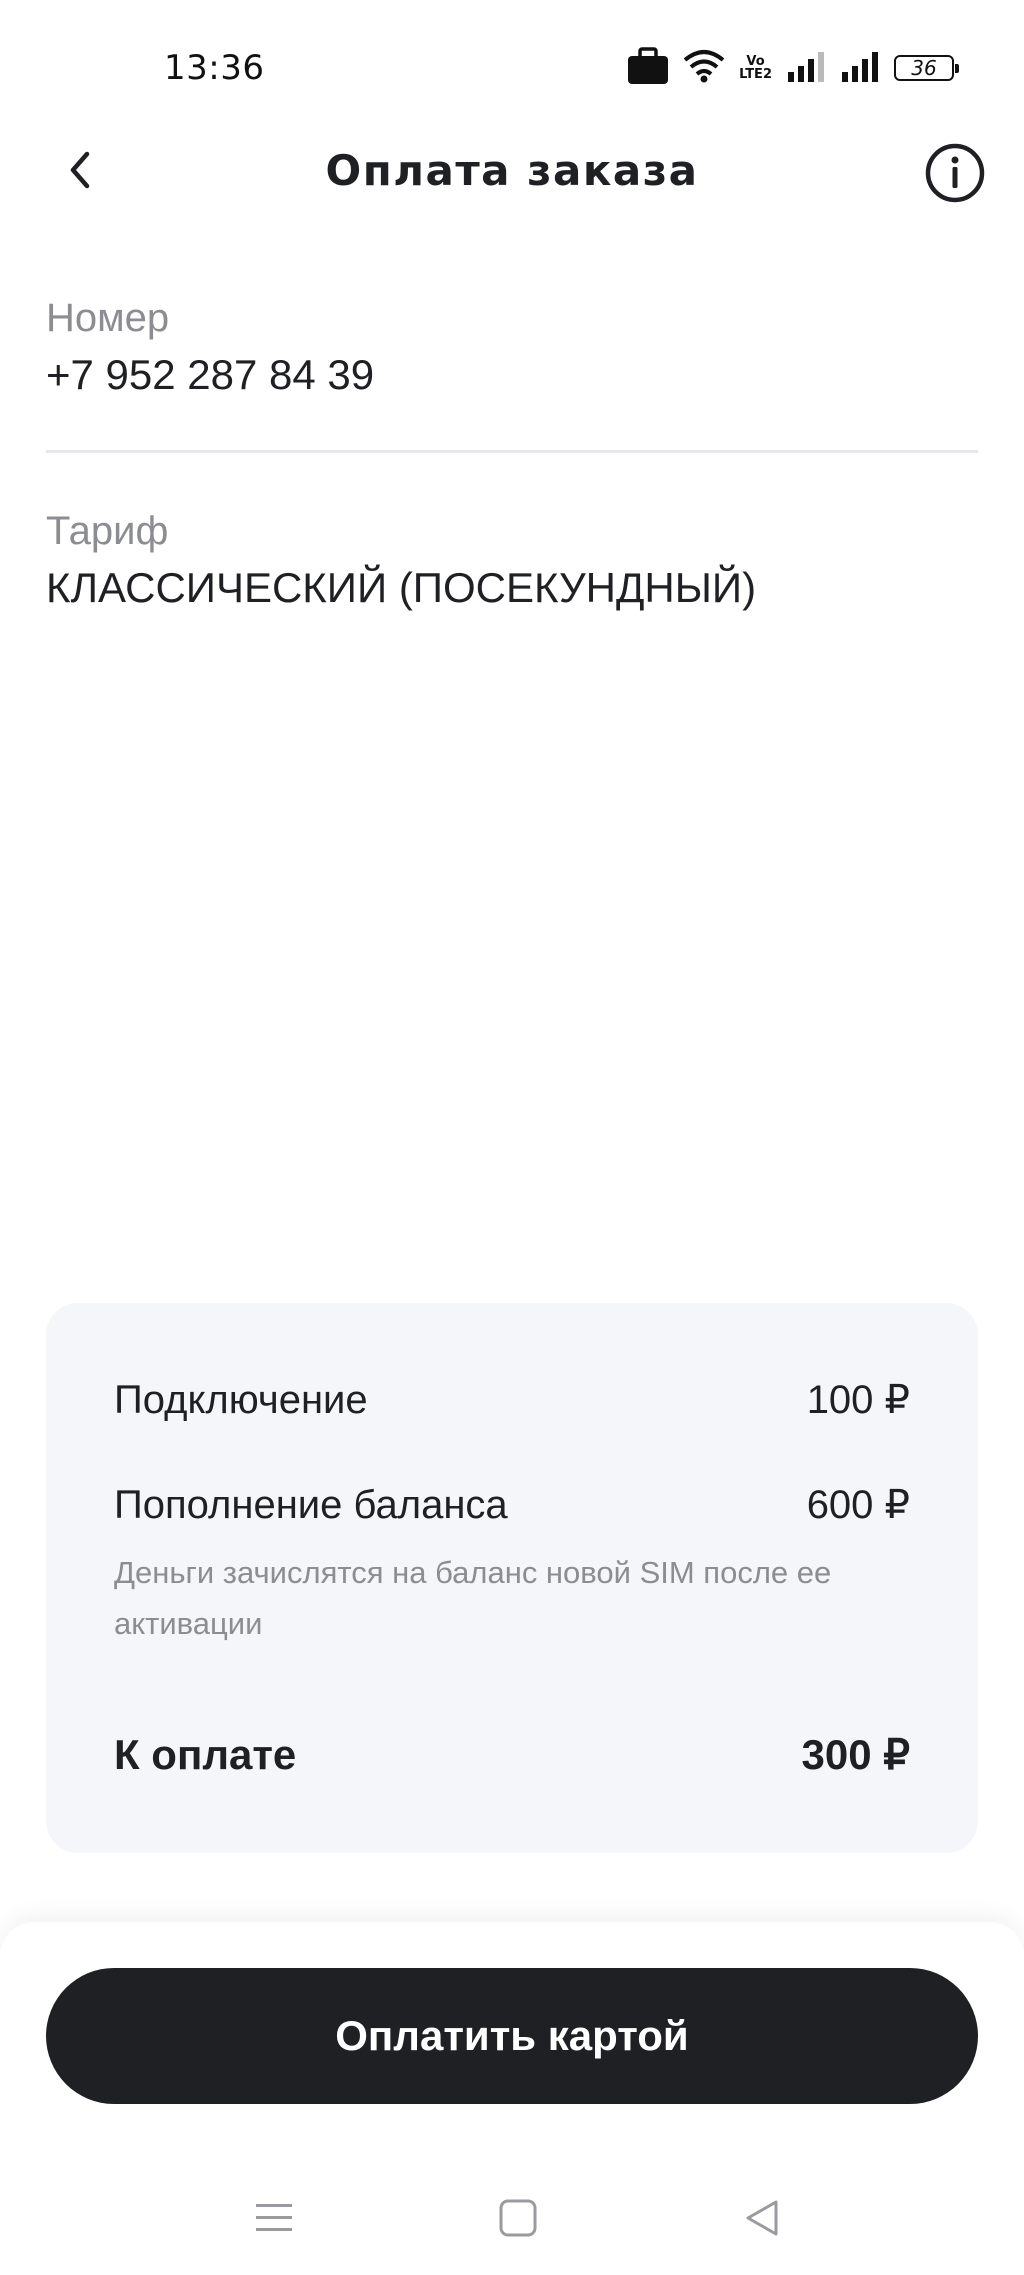  Describe the element at coordinates (401, 587) in the screenshot. I see `tariff-value: КЛАССИЧЕСКИЙ (ПОСЕКУНДНЫЙ)` at that location.